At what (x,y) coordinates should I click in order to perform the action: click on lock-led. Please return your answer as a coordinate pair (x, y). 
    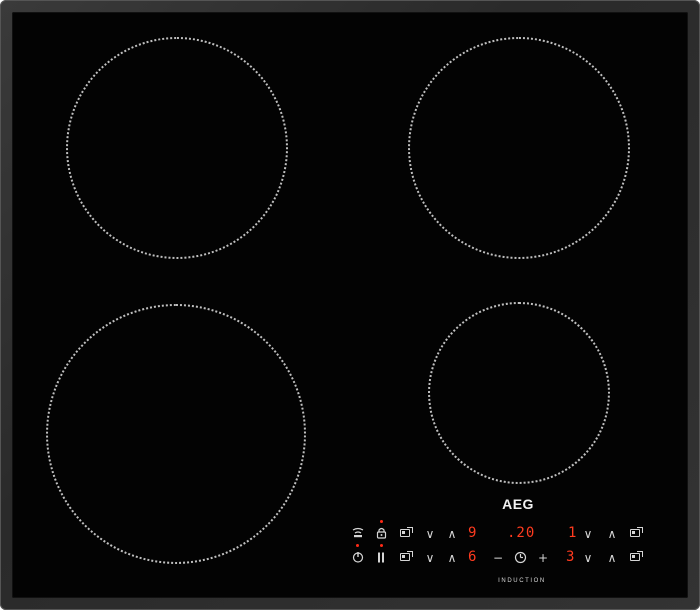
    Looking at the image, I should click on (381, 521).